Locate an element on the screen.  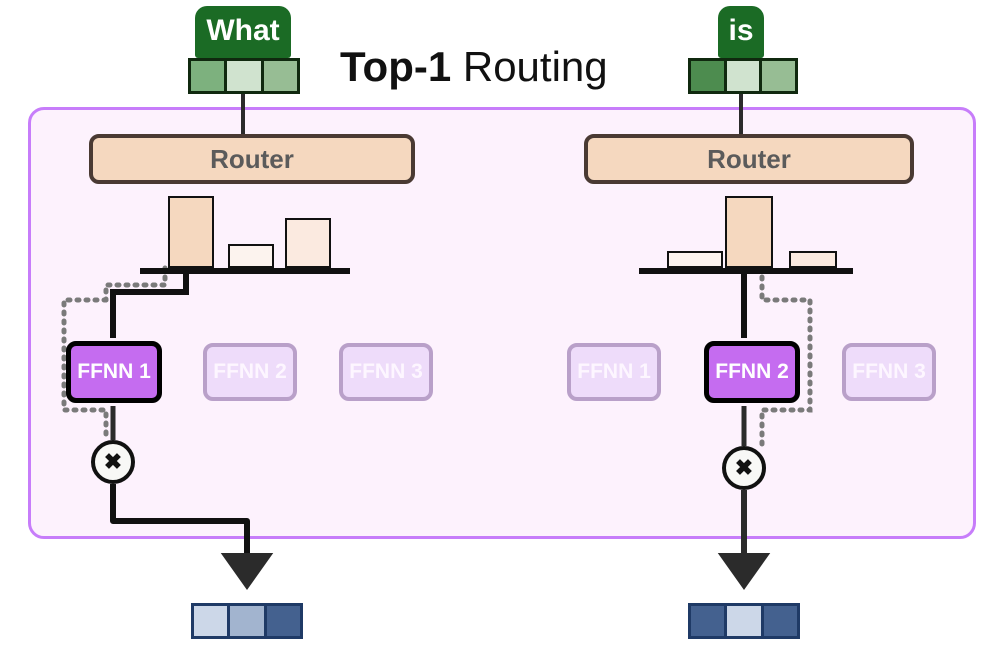
expert-left-ffnn-2: FFNN 2 is located at coordinates (250, 372).